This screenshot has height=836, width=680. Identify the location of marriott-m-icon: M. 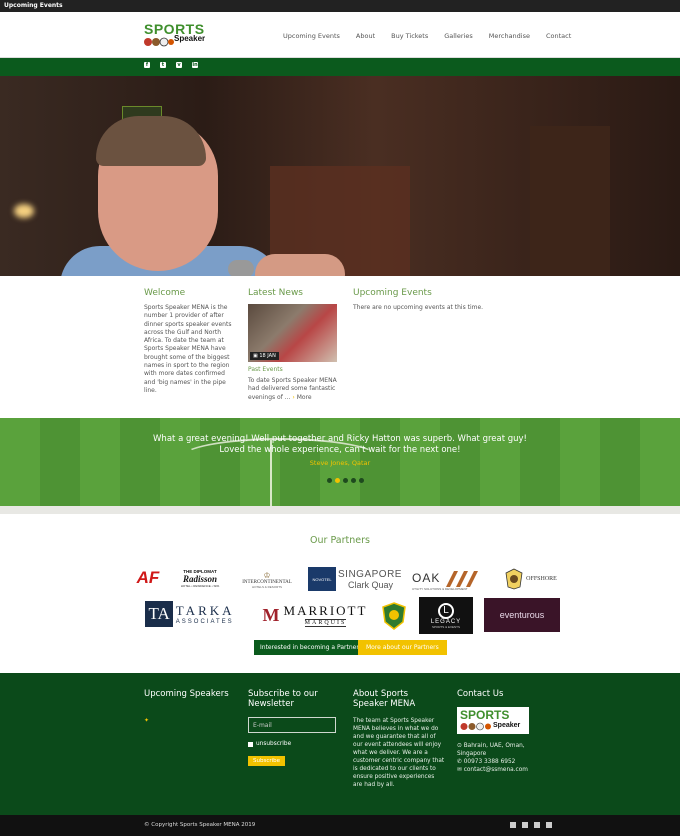
(271, 614).